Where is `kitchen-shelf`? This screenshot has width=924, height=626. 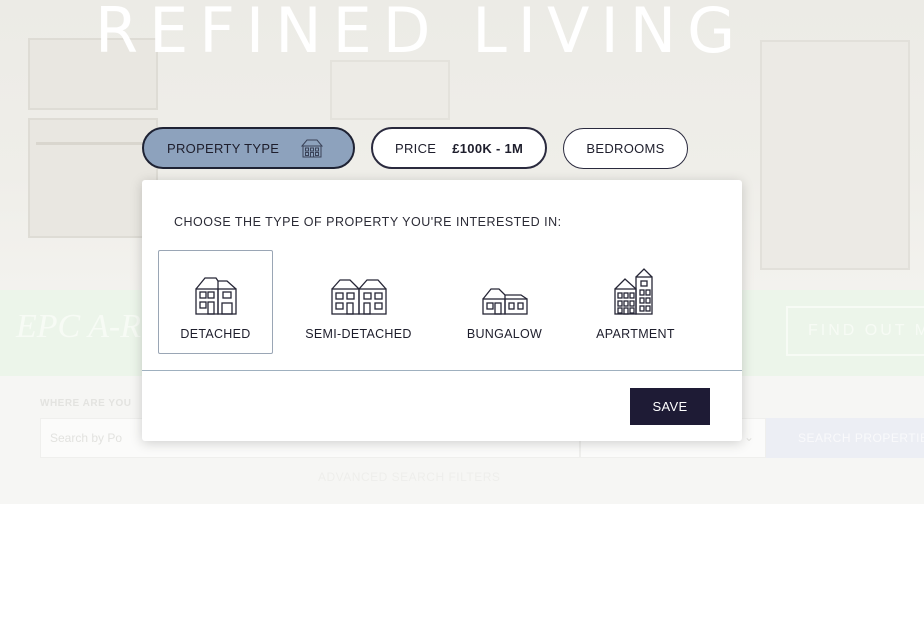
kitchen-shelf is located at coordinates (91, 143).